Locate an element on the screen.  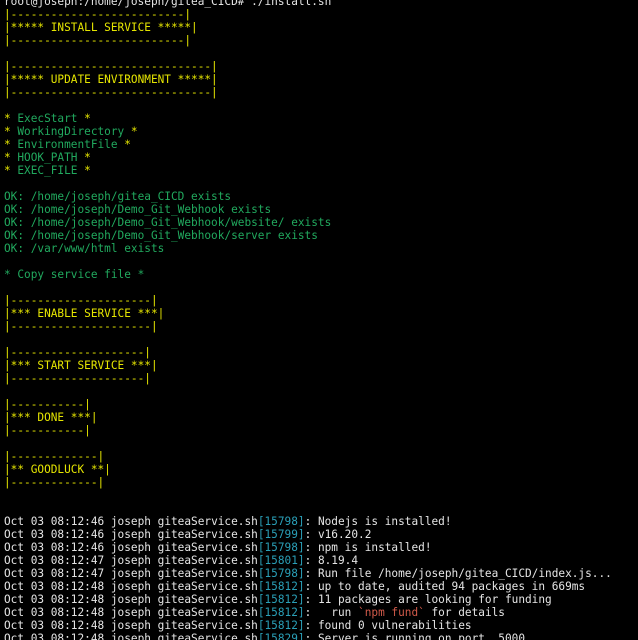
log-message: : run is located at coordinates (331, 612).